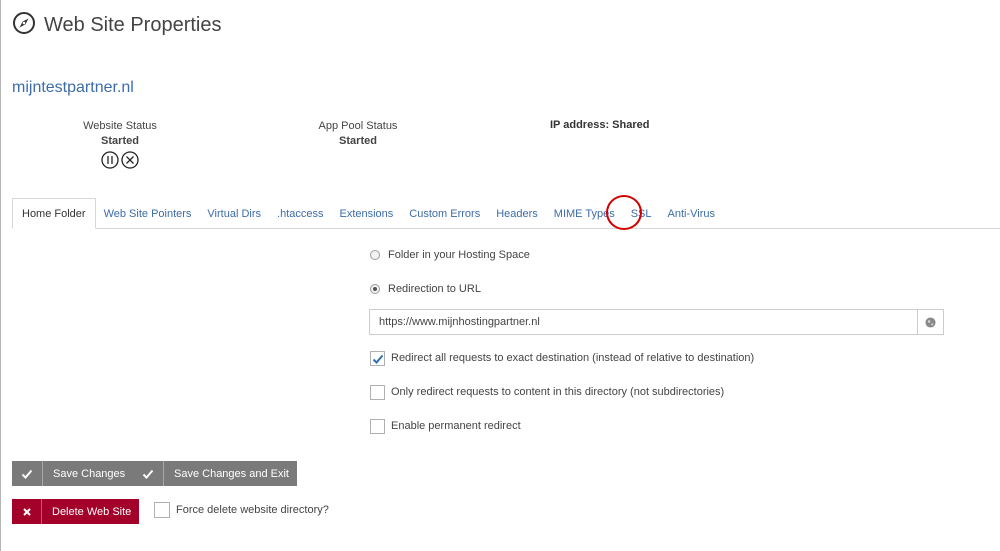  Describe the element at coordinates (110, 161) in the screenshot. I see `pause-icon` at that location.